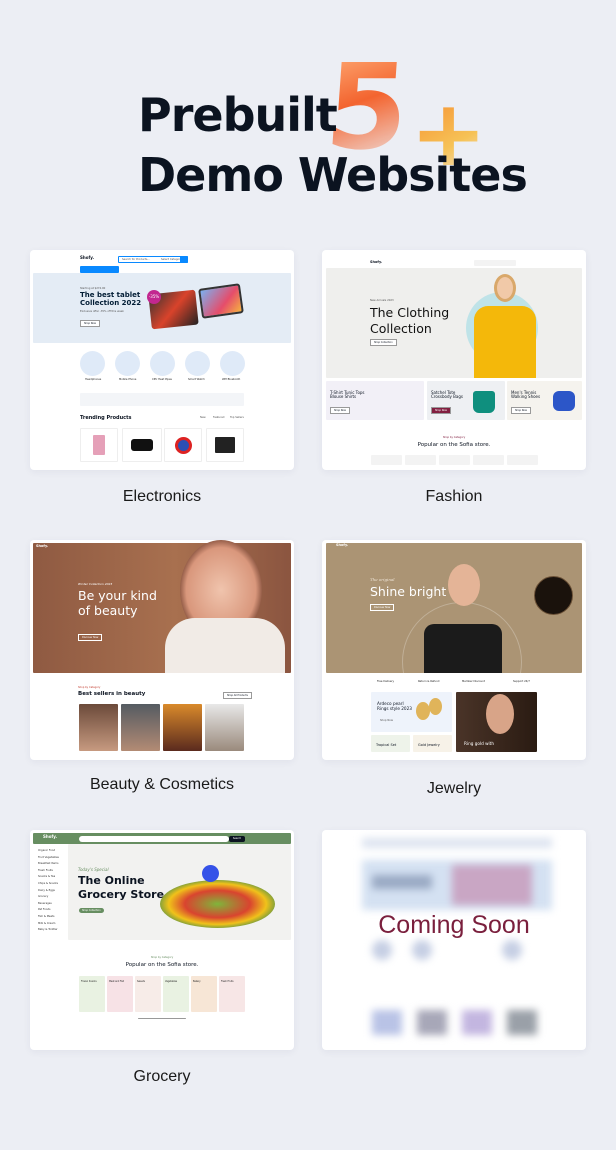 Image resolution: width=616 pixels, height=1150 pixels. Describe the element at coordinates (429, 681) in the screenshot. I see `feature: Return & Refund` at that location.